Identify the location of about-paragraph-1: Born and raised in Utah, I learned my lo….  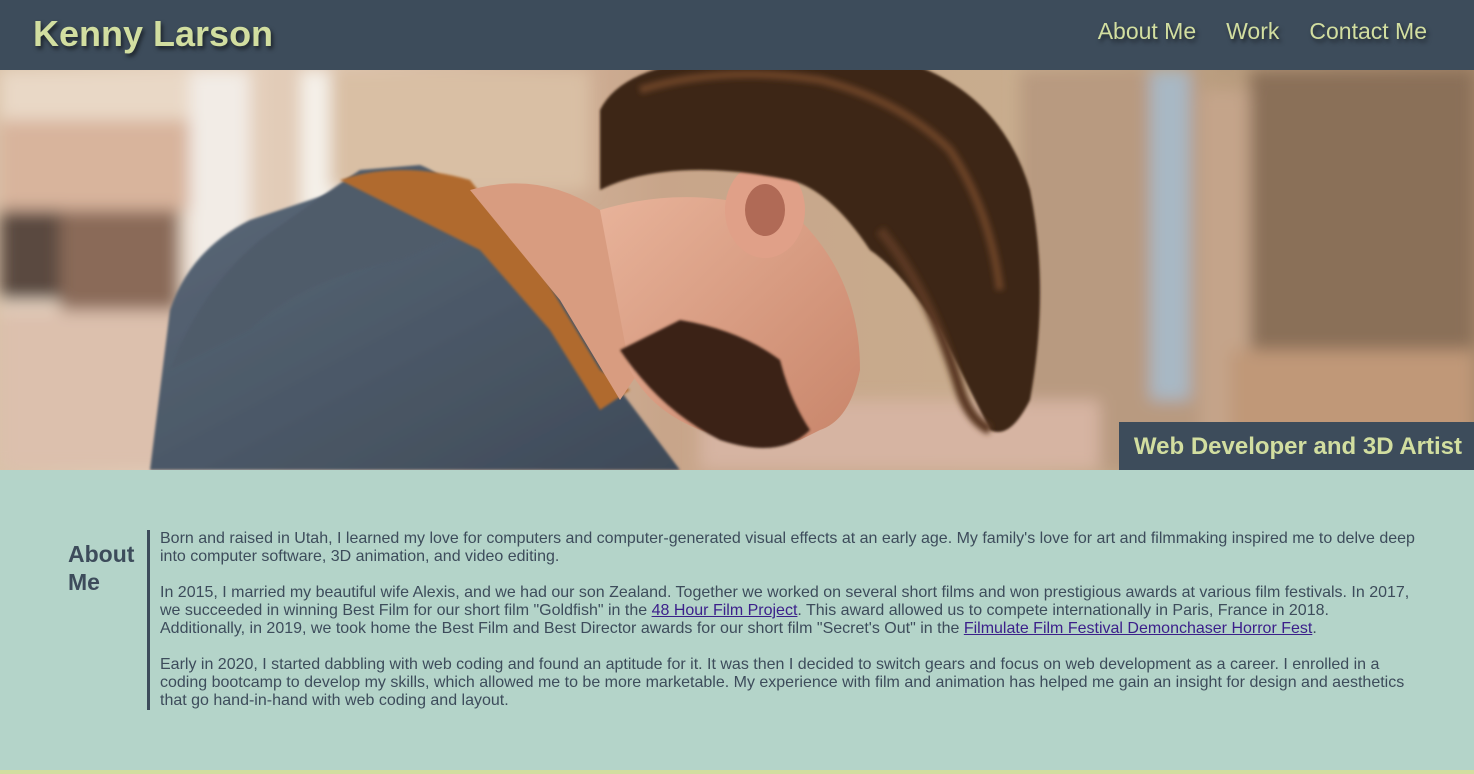
(787, 547).